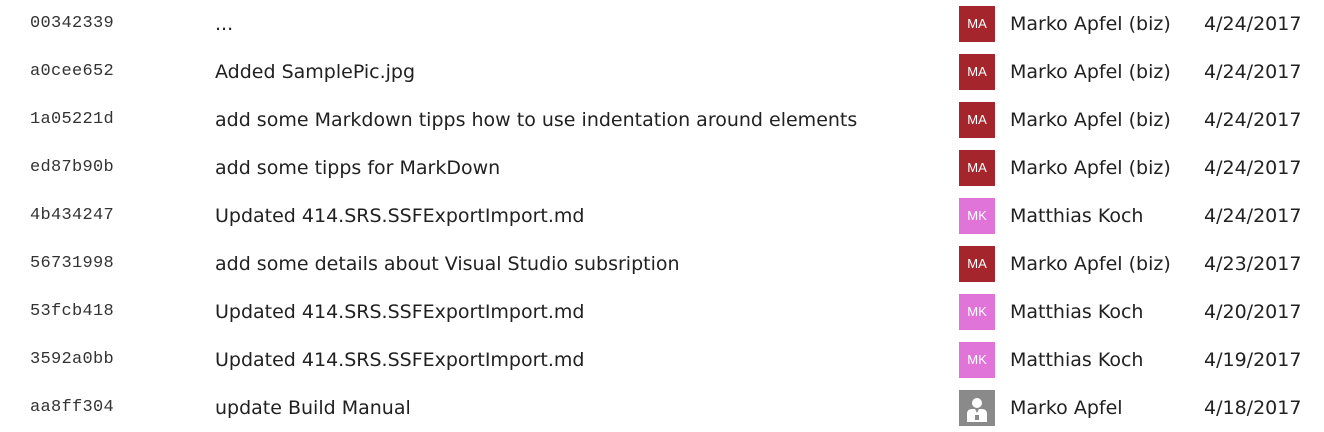 Image resolution: width=1324 pixels, height=432 pixels. I want to click on commit-message: Added SamplePic.jpg, so click(315, 72).